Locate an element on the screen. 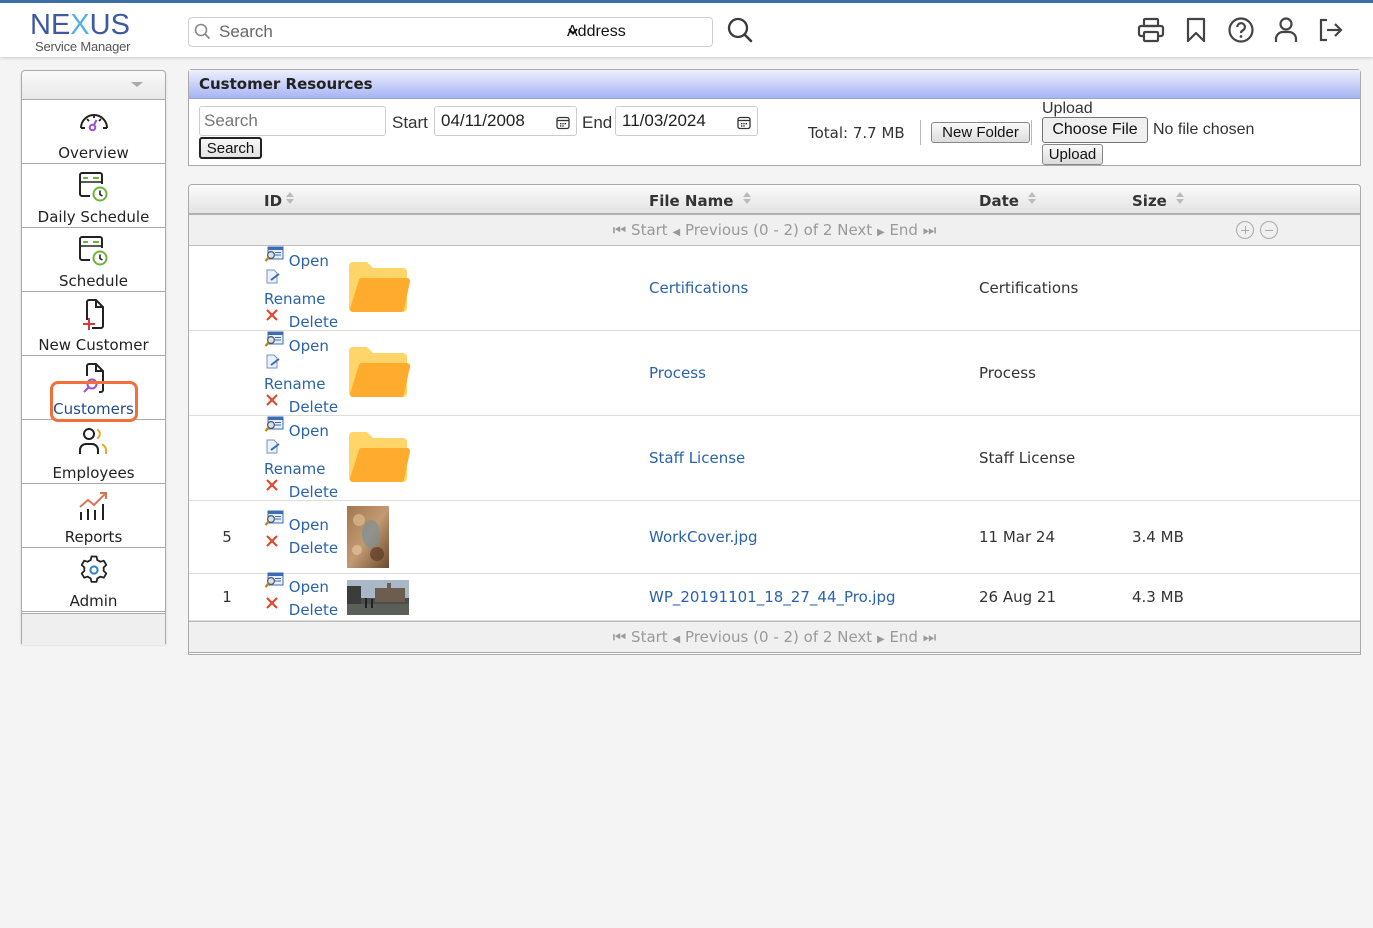 The image size is (1373, 928). sidebar-item-new-customer: New Customer is located at coordinates (93, 324).